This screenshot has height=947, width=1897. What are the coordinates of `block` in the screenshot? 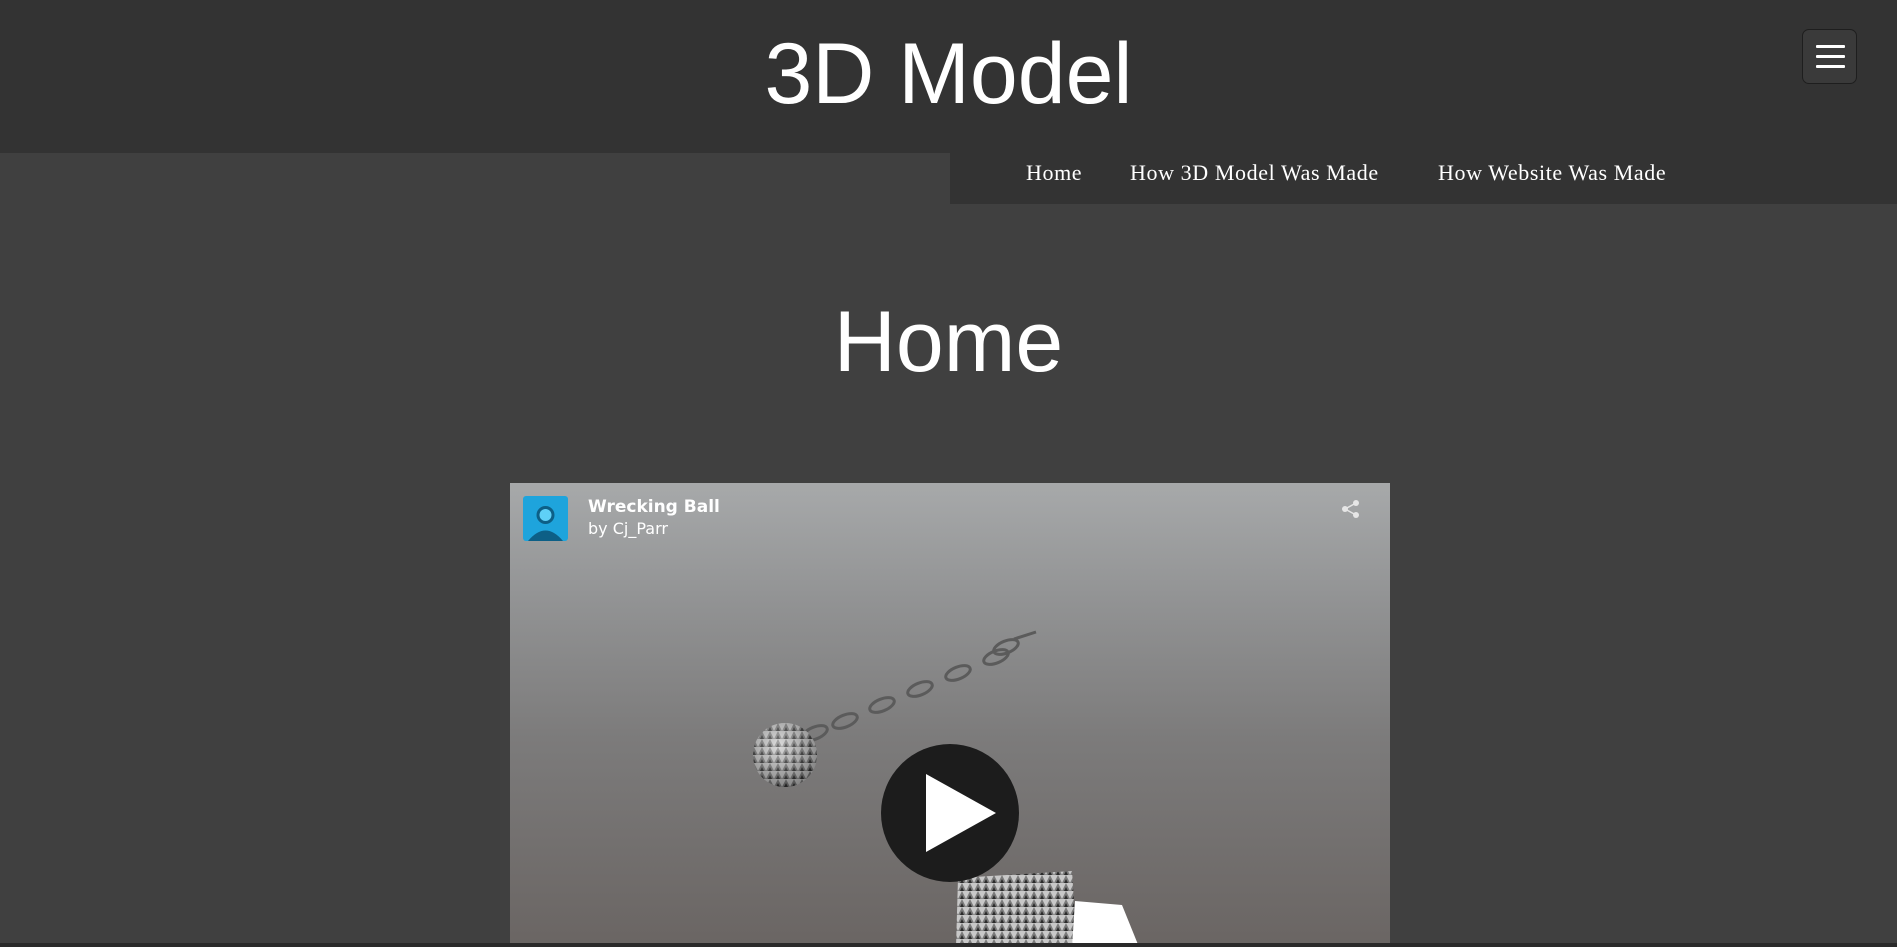 It's located at (1047, 909).